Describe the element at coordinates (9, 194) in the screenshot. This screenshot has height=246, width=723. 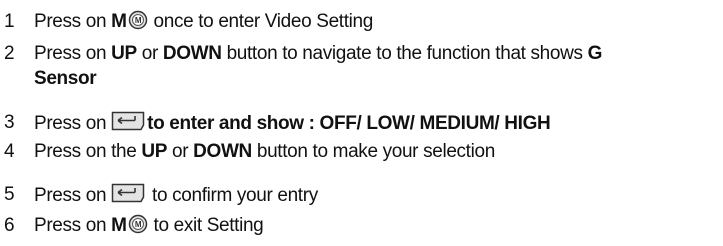
I see `step-number: 5` at that location.